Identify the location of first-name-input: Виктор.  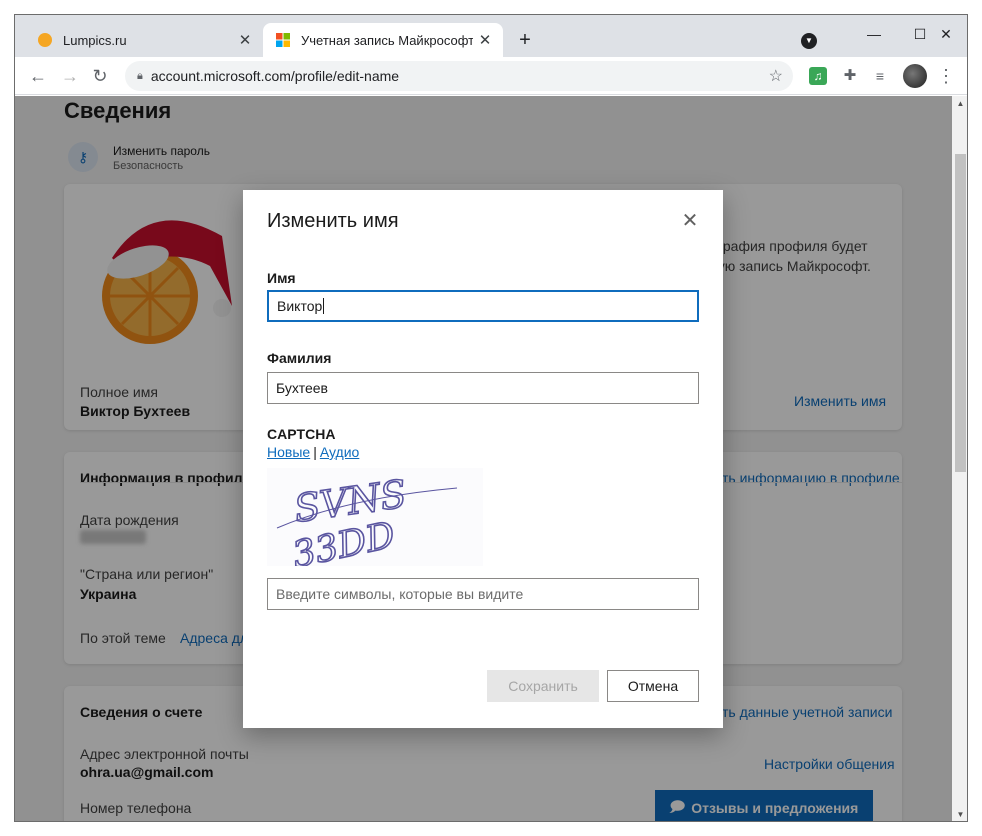
(483, 306).